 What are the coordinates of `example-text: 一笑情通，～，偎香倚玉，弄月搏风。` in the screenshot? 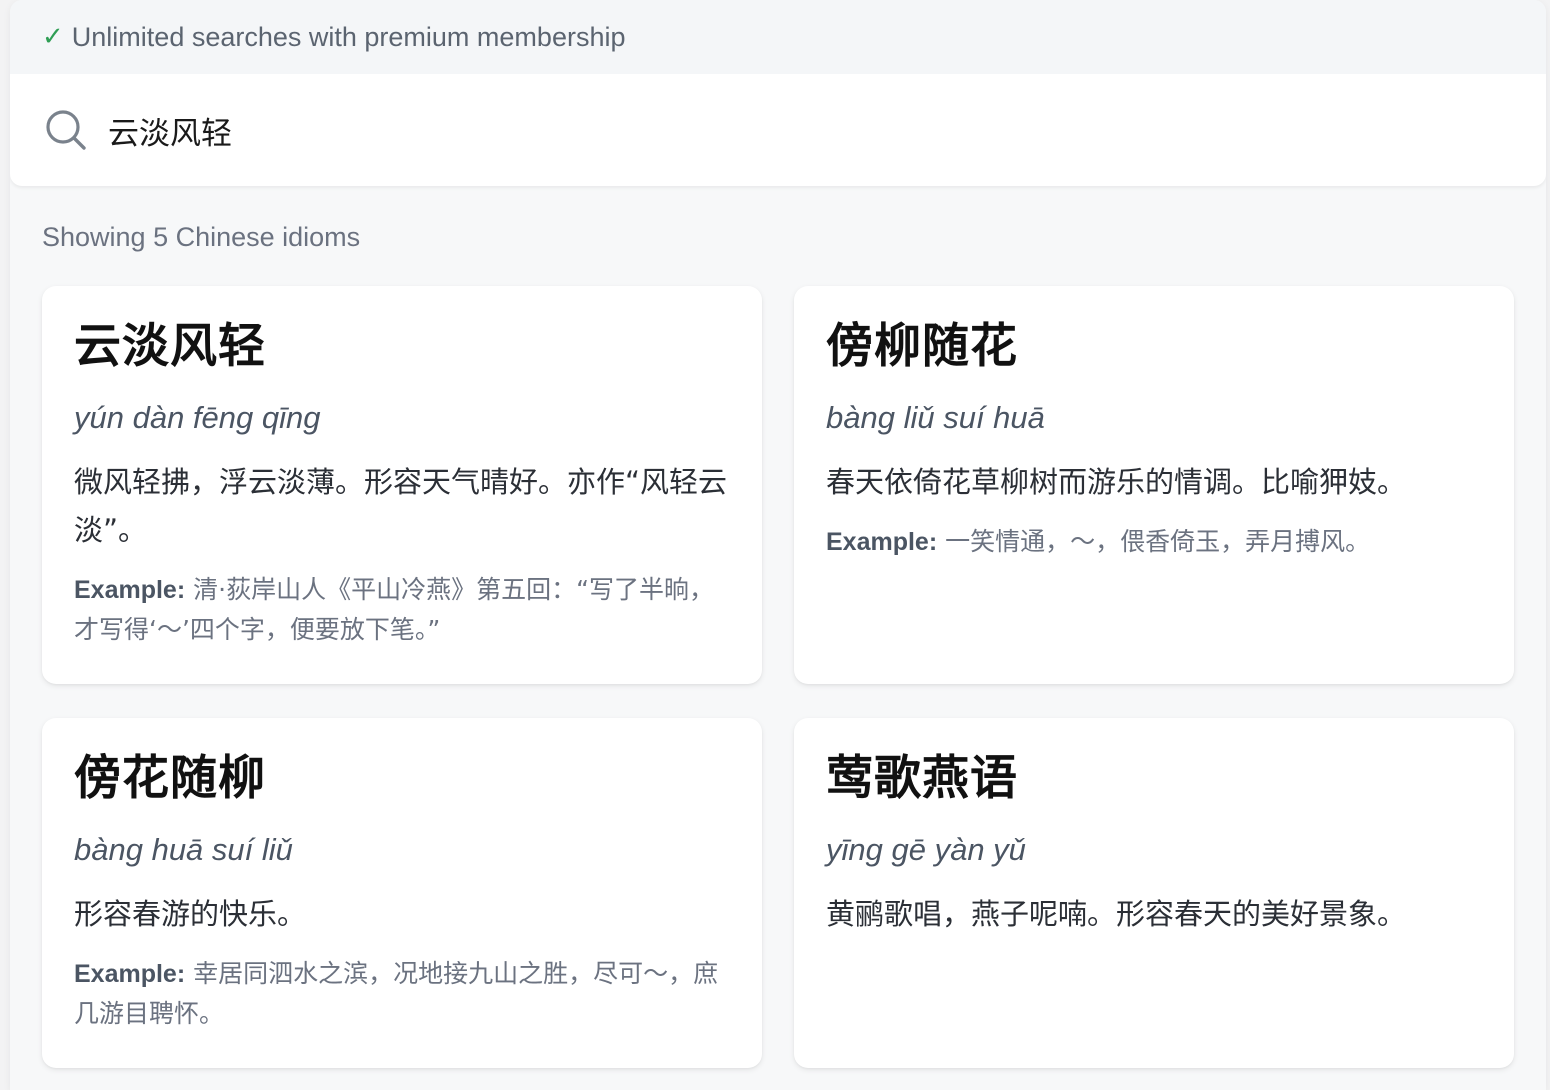 It's located at (1158, 541).